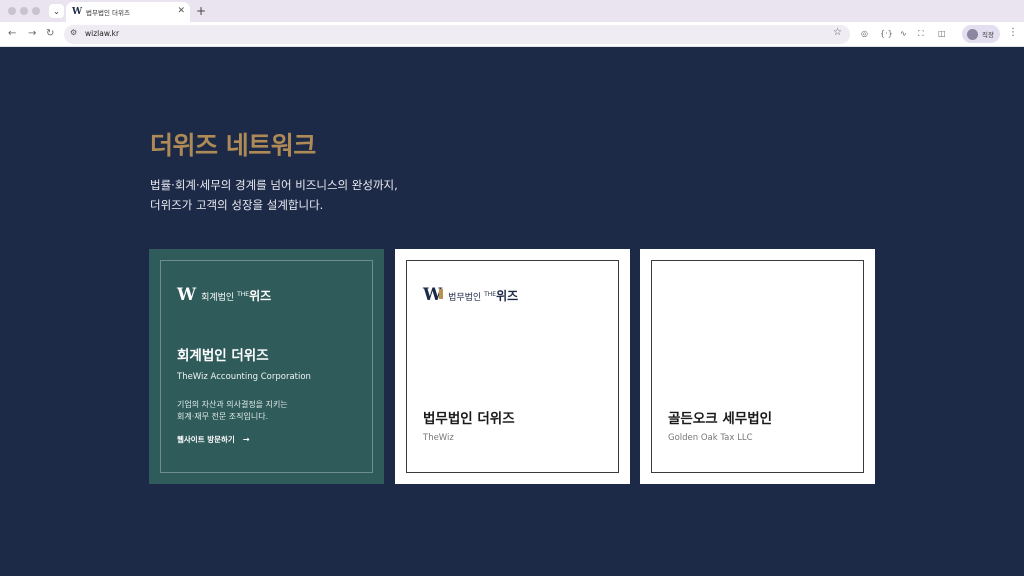 This screenshot has height=576, width=1024. What do you see at coordinates (710, 438) in the screenshot?
I see `card-subtitle: Golden Oak Tax LLC` at bounding box center [710, 438].